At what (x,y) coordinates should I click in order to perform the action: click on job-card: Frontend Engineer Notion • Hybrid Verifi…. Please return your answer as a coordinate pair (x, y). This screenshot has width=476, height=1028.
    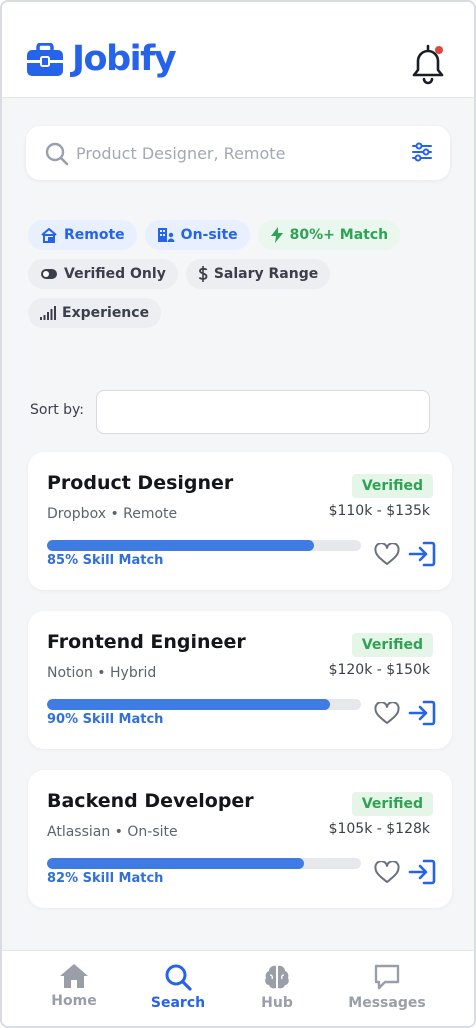
    Looking at the image, I should click on (240, 680).